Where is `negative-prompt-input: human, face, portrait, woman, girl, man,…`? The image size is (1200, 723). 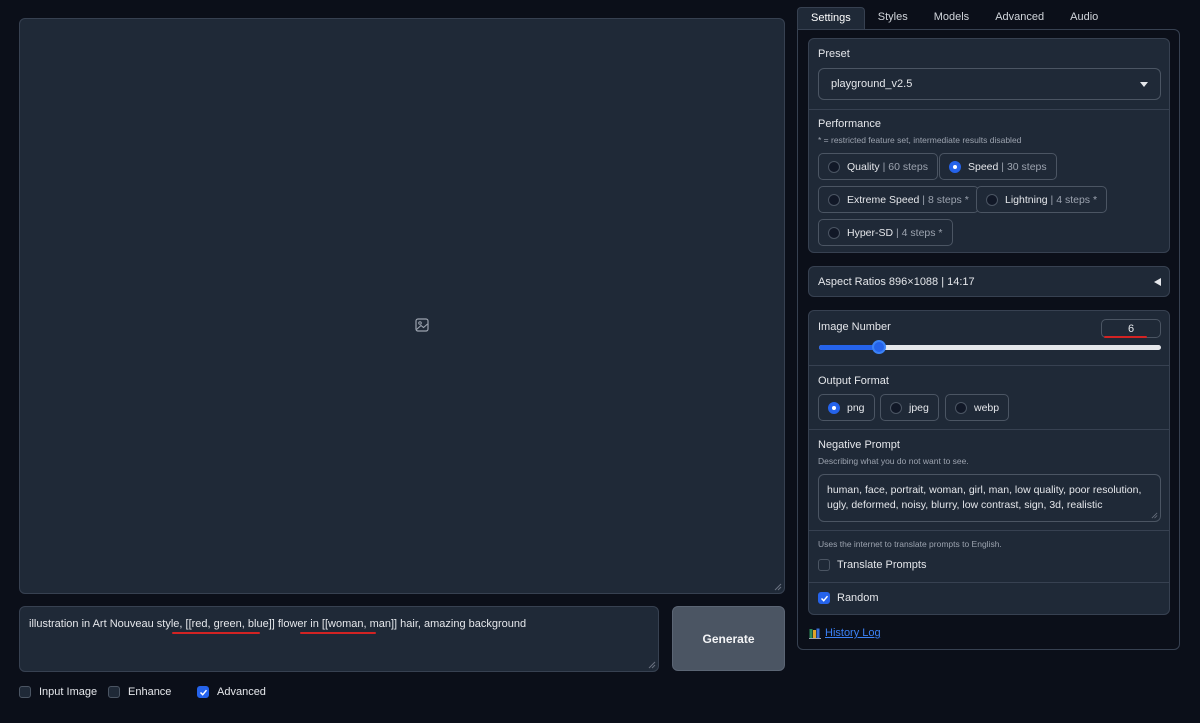
negative-prompt-input: human, face, portrait, woman, girl, man,… is located at coordinates (989, 498).